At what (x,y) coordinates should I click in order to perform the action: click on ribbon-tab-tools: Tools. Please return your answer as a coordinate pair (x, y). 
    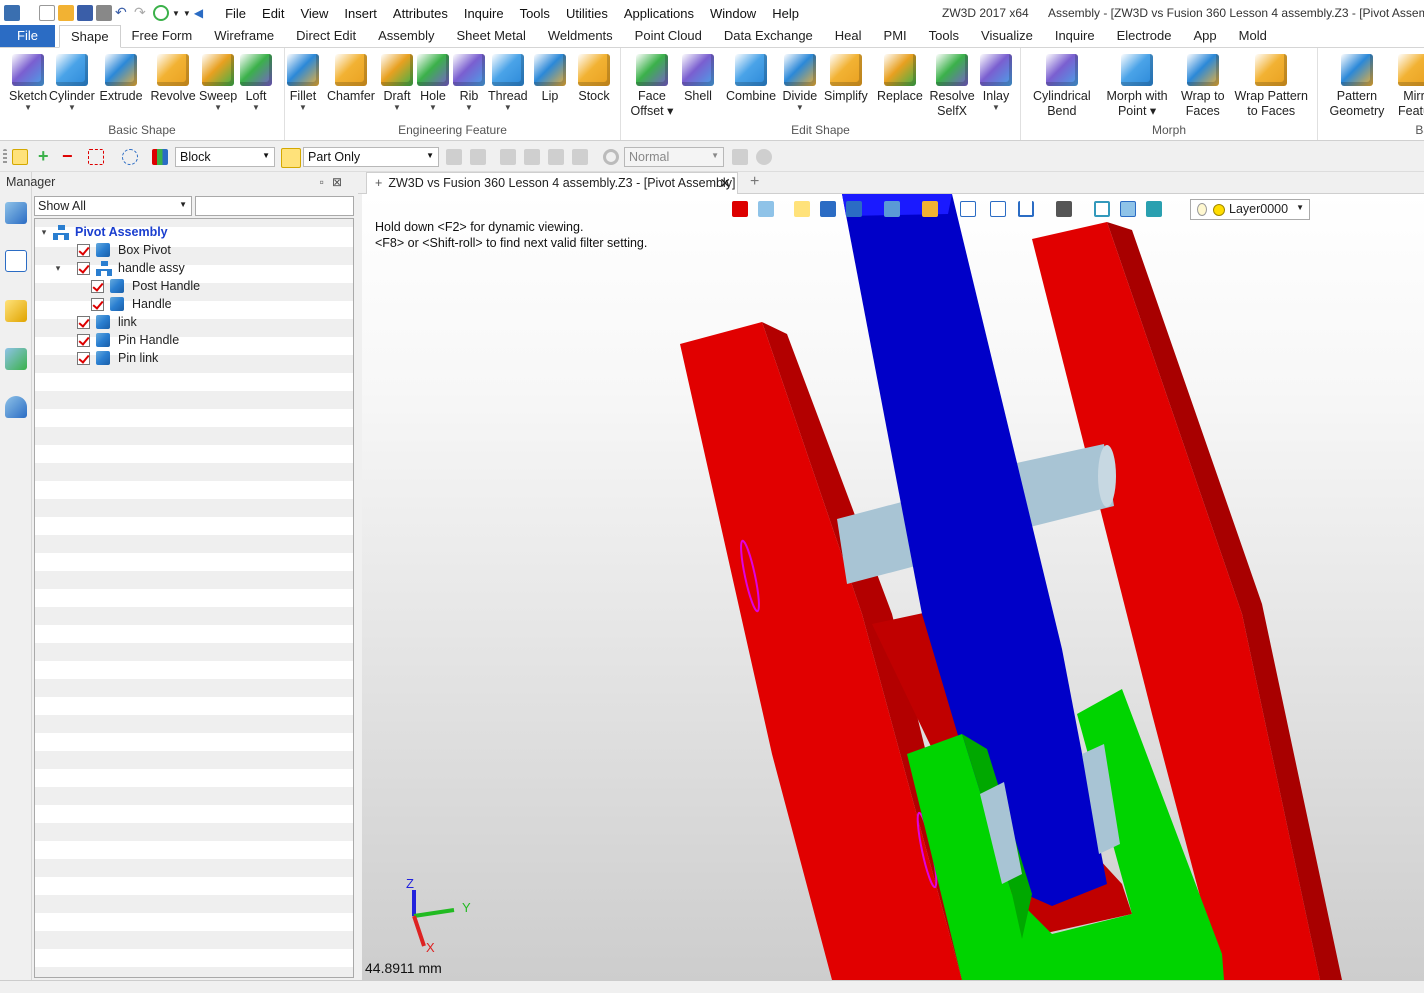
    Looking at the image, I should click on (944, 36).